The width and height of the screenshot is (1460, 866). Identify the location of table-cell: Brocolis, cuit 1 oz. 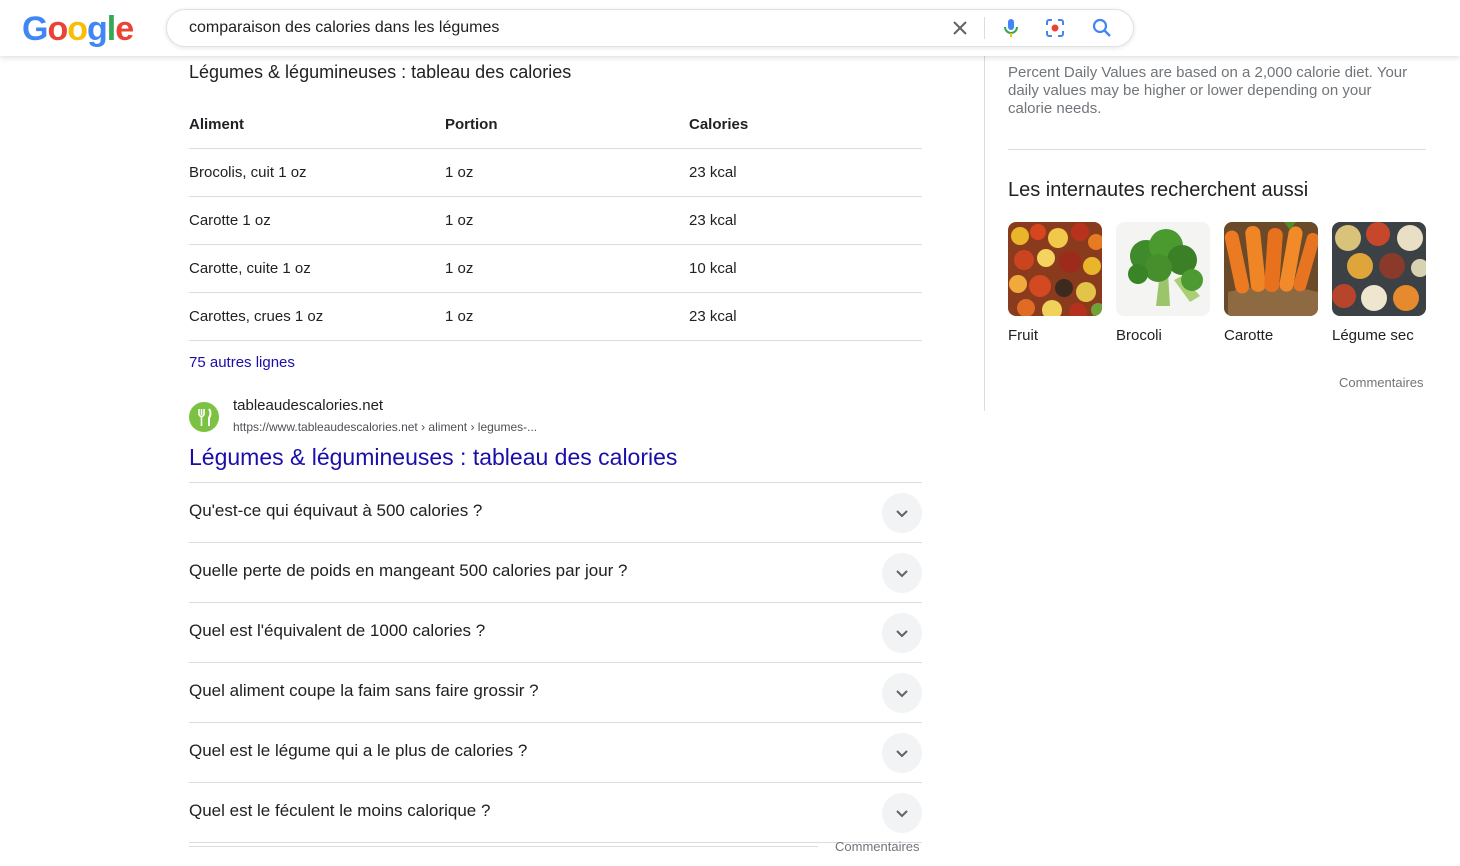
(317, 172).